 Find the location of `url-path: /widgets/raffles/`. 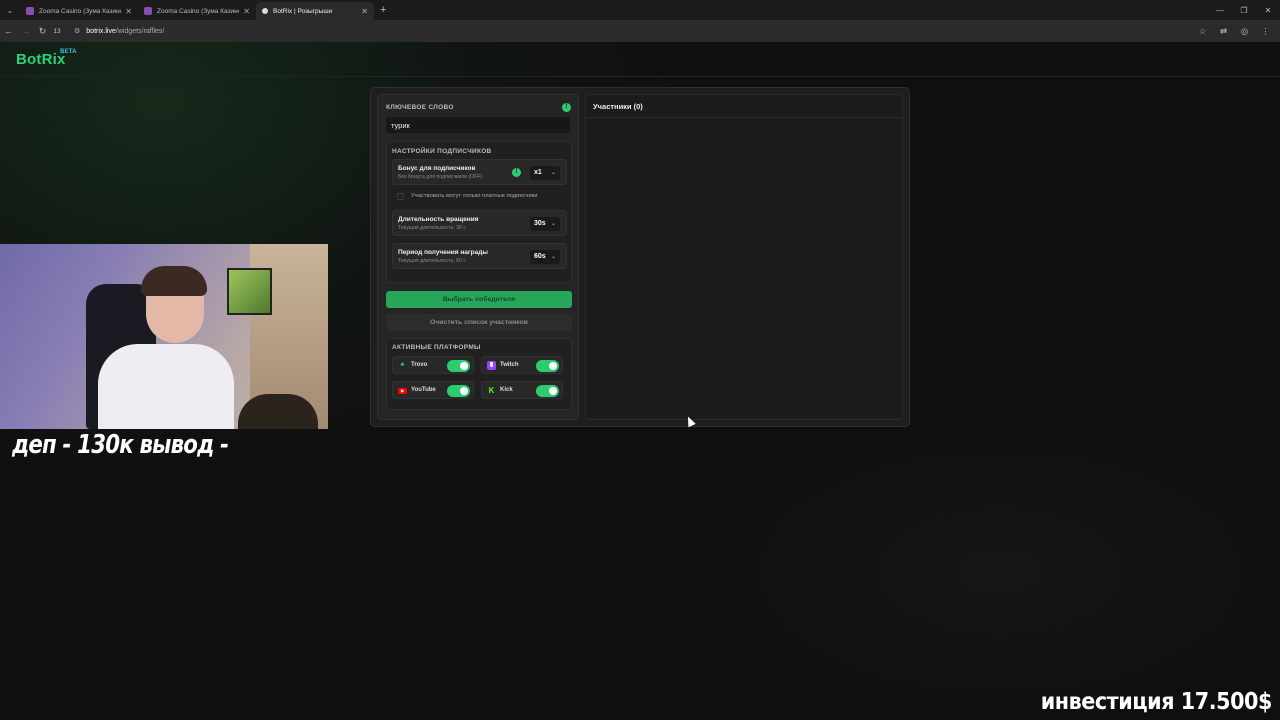

url-path: /widgets/raffles/ is located at coordinates (140, 31).